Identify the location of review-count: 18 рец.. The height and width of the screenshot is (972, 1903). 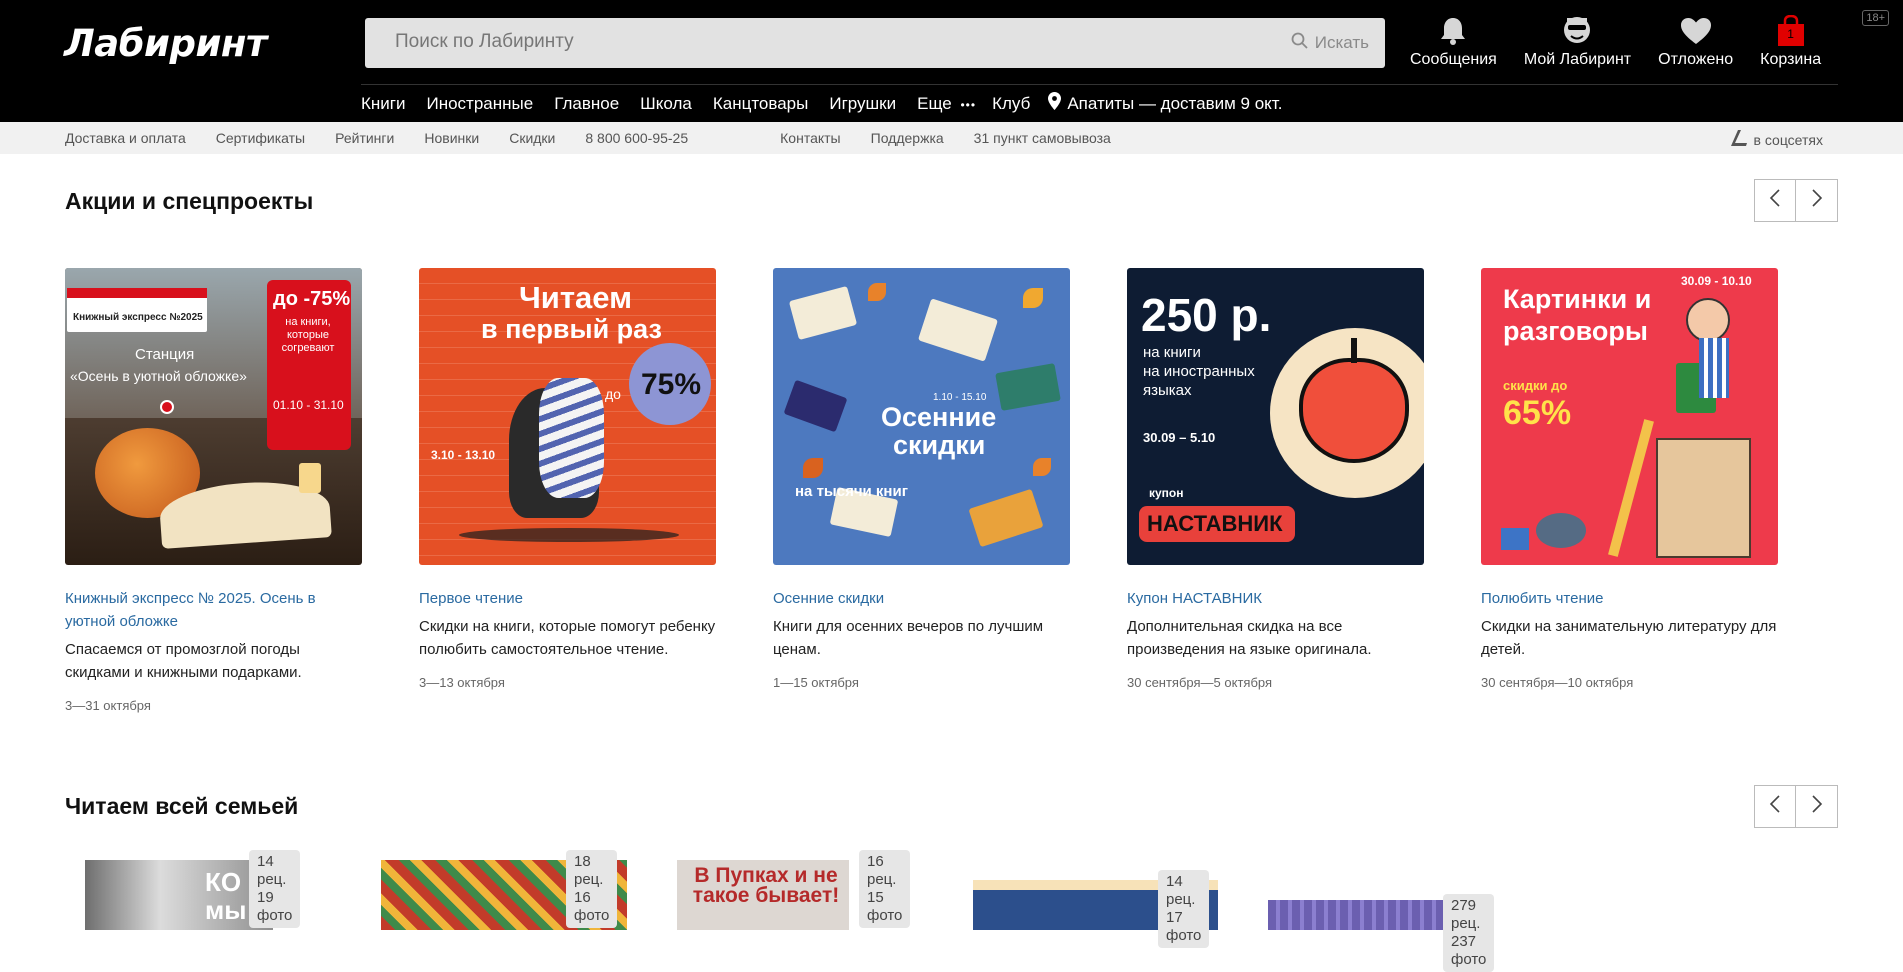
(589, 870).